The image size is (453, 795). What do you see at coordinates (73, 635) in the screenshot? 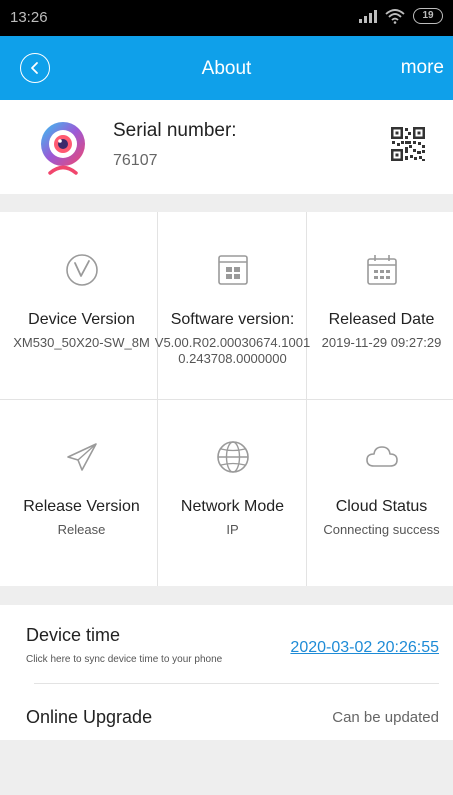
I see `device-time-title: Device time` at bounding box center [73, 635].